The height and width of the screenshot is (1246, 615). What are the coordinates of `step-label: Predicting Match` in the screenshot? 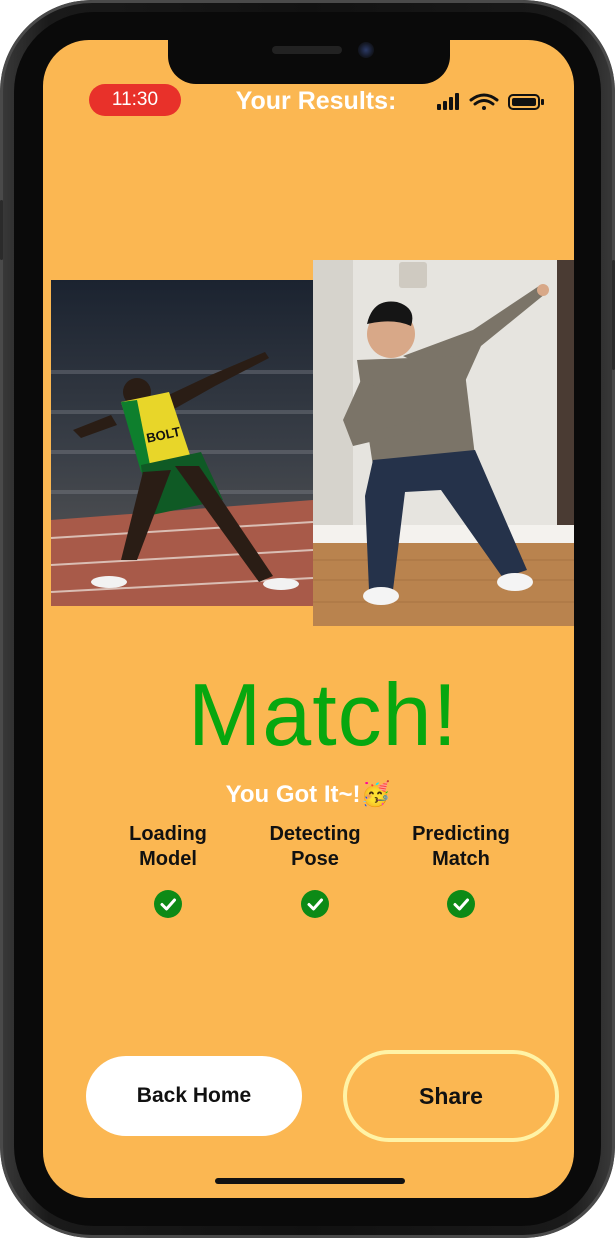 It's located at (461, 846).